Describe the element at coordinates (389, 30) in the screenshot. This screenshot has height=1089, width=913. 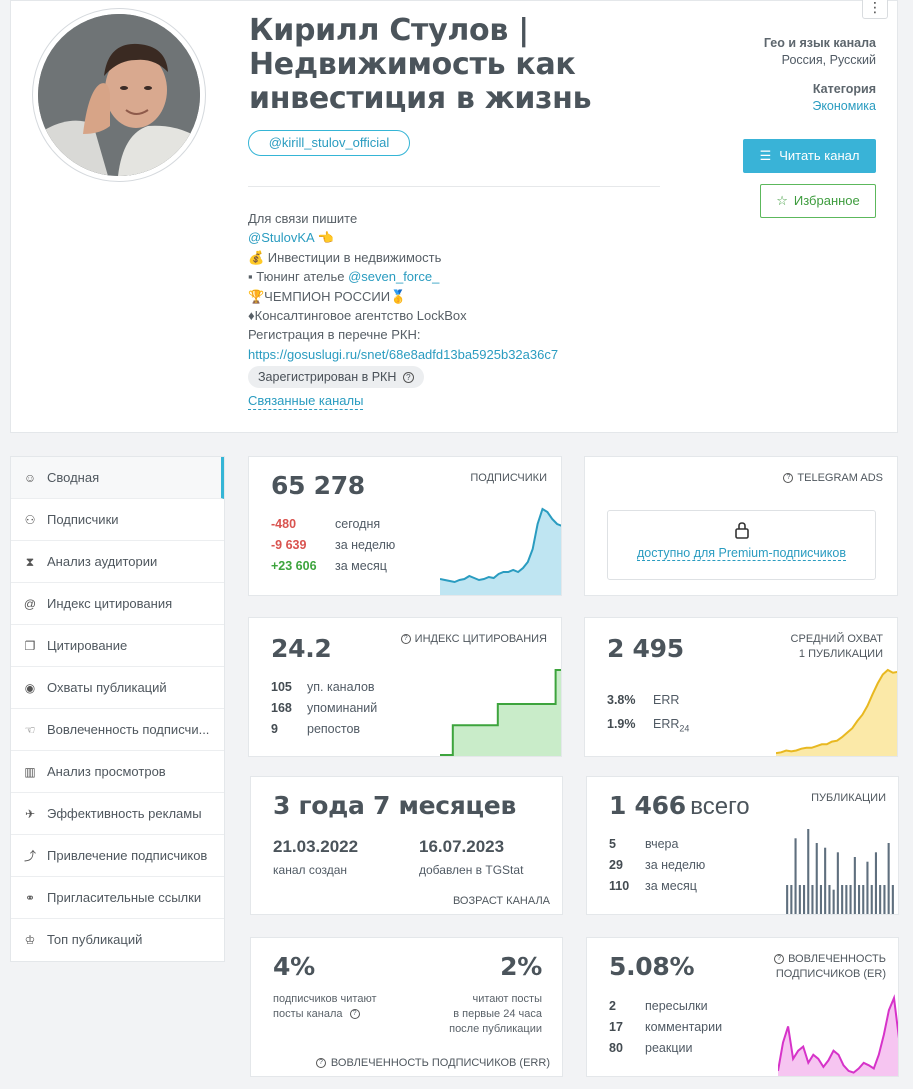
I see `title-line: Кирилл Стулов |` at that location.